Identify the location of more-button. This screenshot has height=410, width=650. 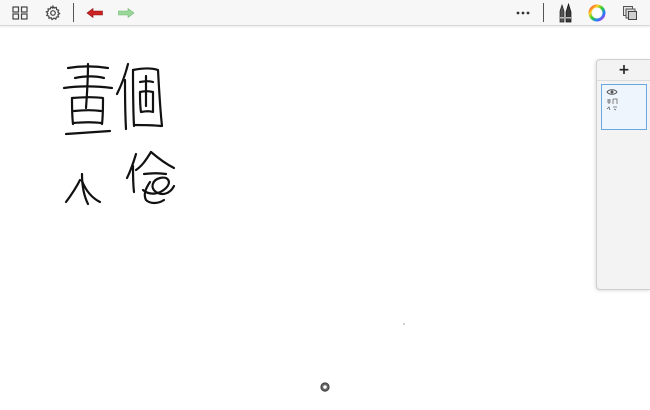
(523, 12).